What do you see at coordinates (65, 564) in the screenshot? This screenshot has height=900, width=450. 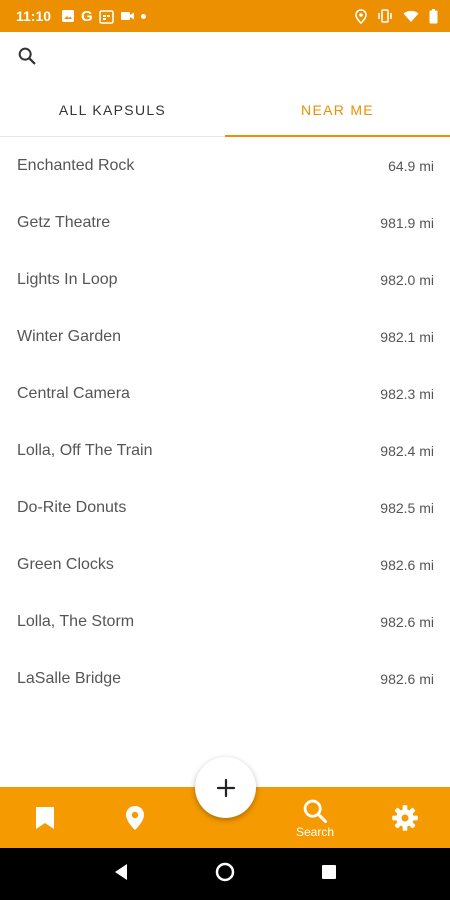 I see `place-name: Green Clocks` at bounding box center [65, 564].